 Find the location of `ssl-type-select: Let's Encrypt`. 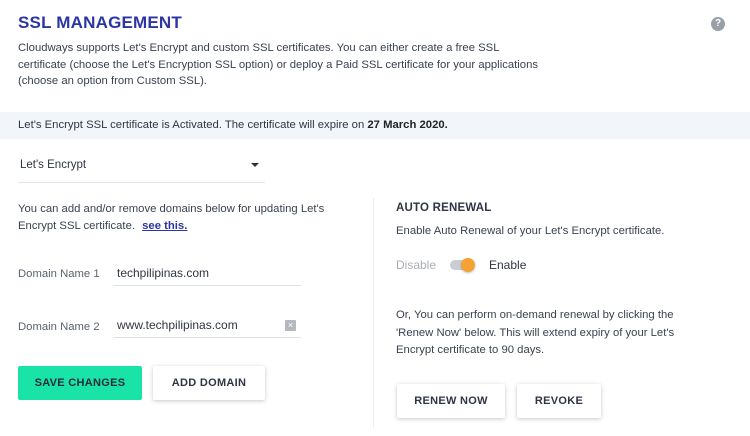

ssl-type-select: Let's Encrypt is located at coordinates (141, 167).